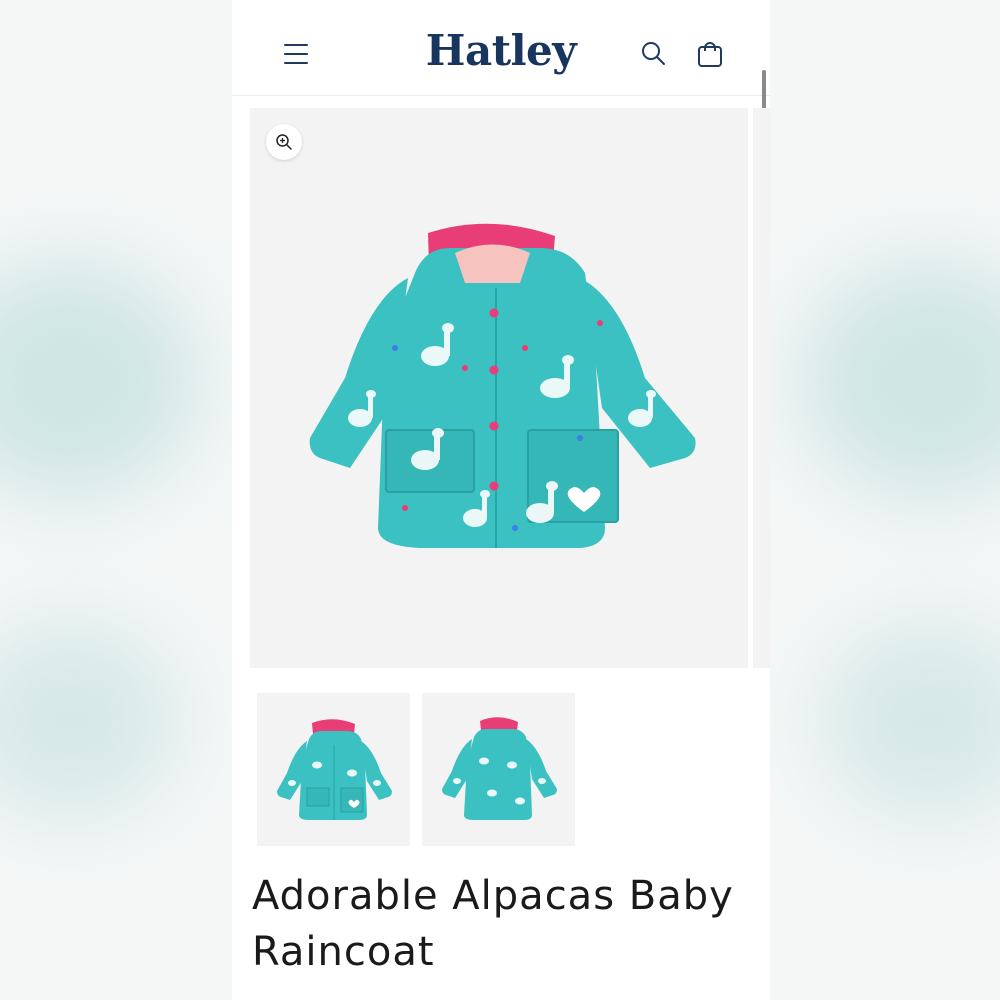 This screenshot has height=1000, width=1000. I want to click on thumbnail-back, so click(498, 769).